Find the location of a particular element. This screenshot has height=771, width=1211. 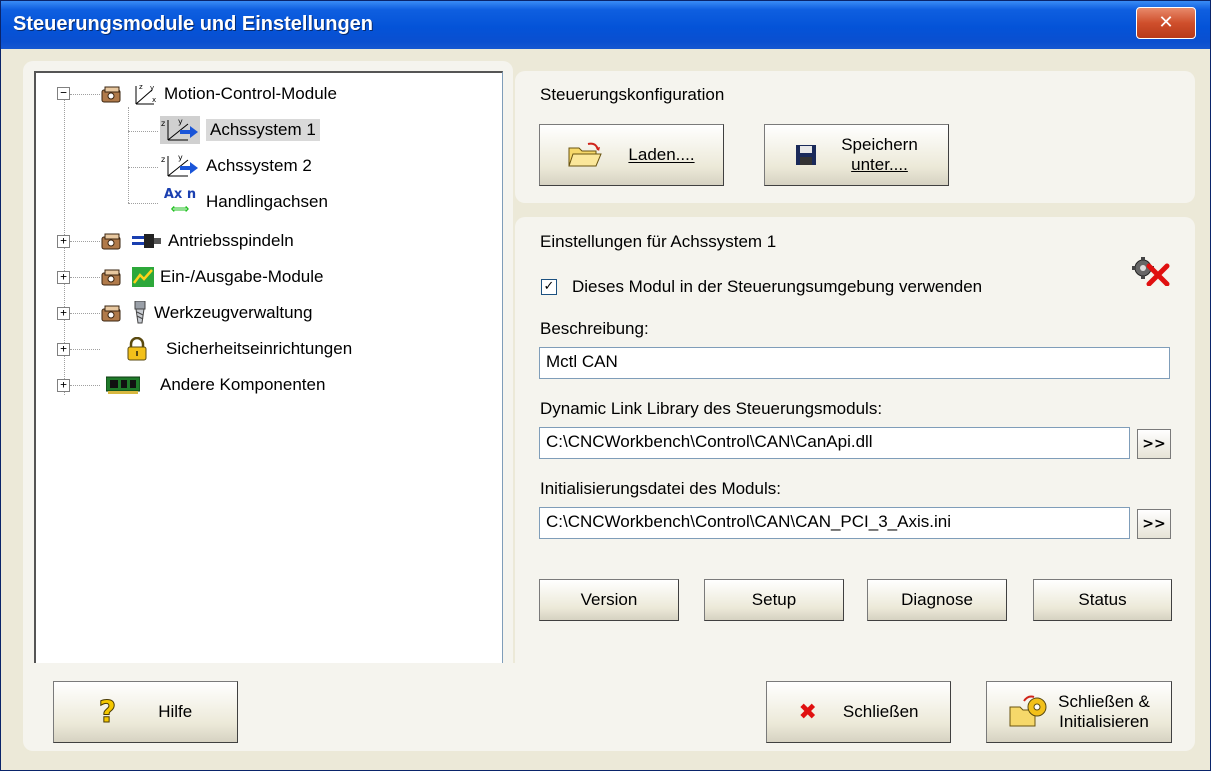

folder-gear-icon is located at coordinates (1028, 711).